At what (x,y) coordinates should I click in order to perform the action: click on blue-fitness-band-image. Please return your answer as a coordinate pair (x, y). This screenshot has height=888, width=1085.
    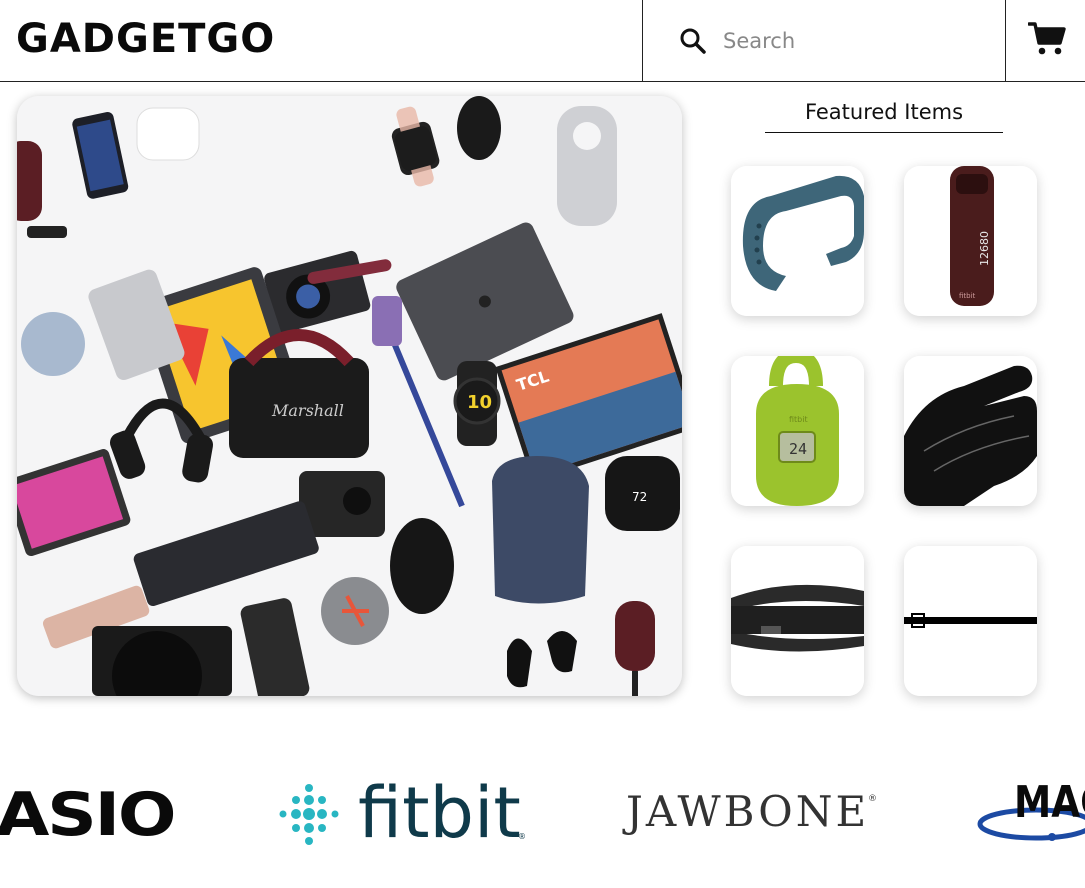
    Looking at the image, I should click on (797, 241).